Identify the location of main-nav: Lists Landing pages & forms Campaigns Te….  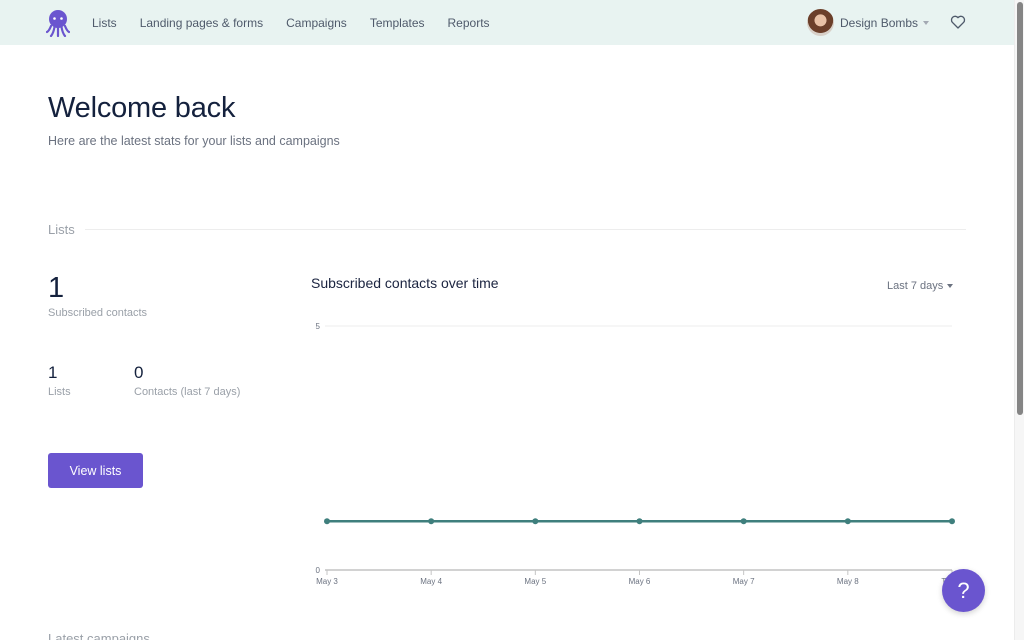
(302, 22).